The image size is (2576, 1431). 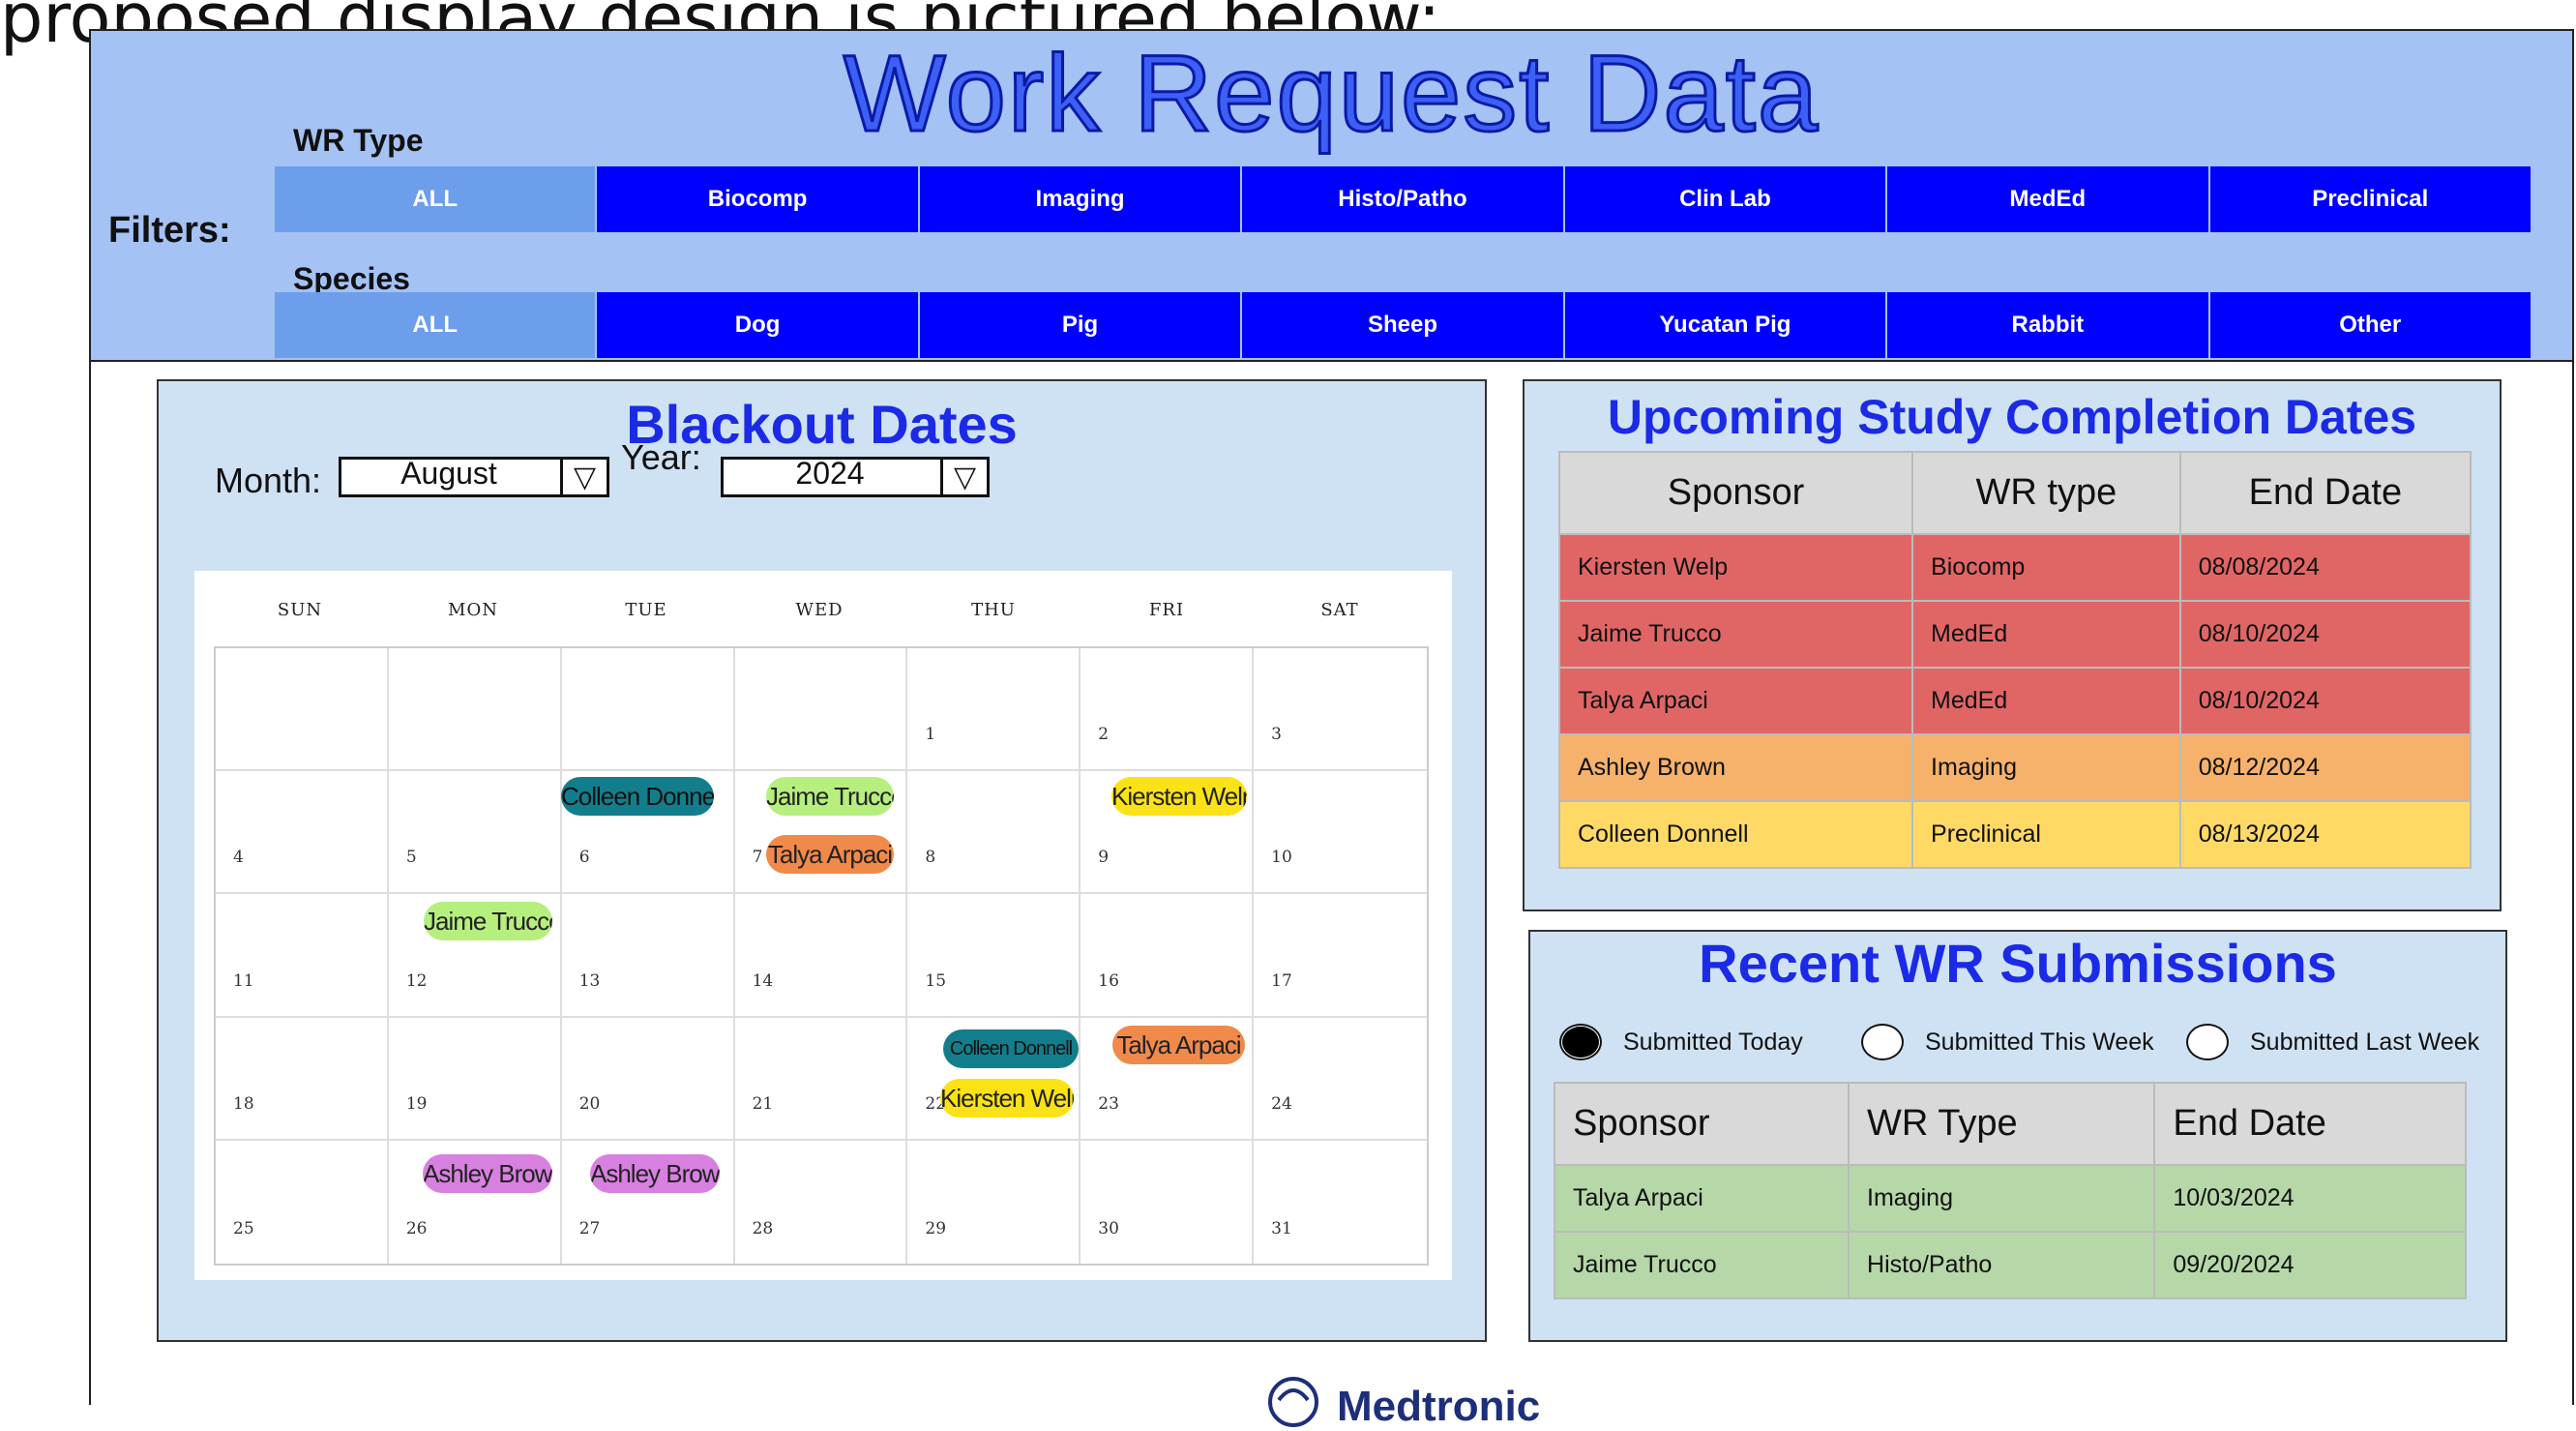 I want to click on weekday-tue: TUE, so click(x=646, y=610).